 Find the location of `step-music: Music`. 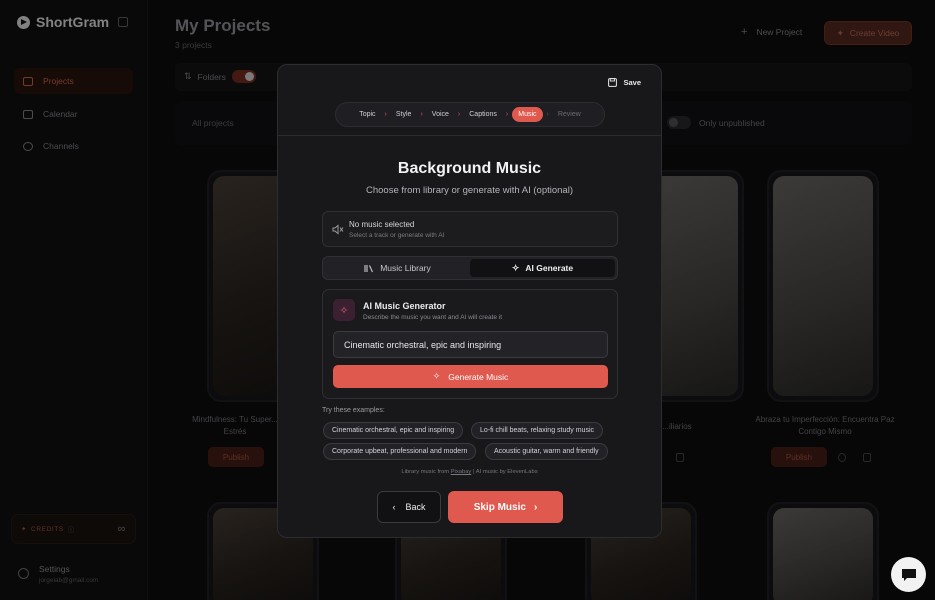

step-music: Music is located at coordinates (527, 114).